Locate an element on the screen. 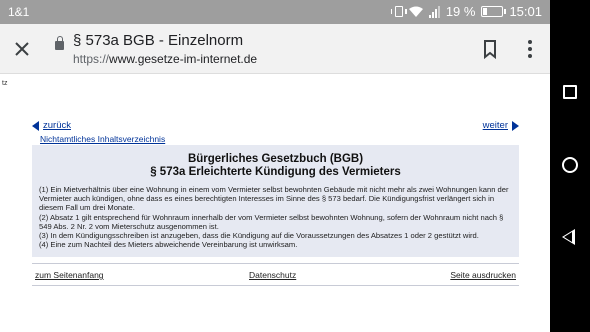 The height and width of the screenshot is (332, 590). lock-icon is located at coordinates (59, 43).